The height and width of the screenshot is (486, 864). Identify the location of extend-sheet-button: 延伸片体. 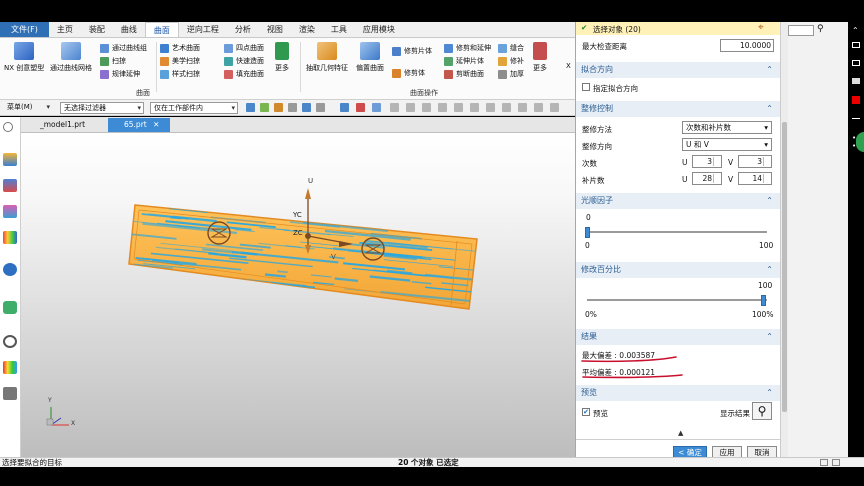
(464, 61).